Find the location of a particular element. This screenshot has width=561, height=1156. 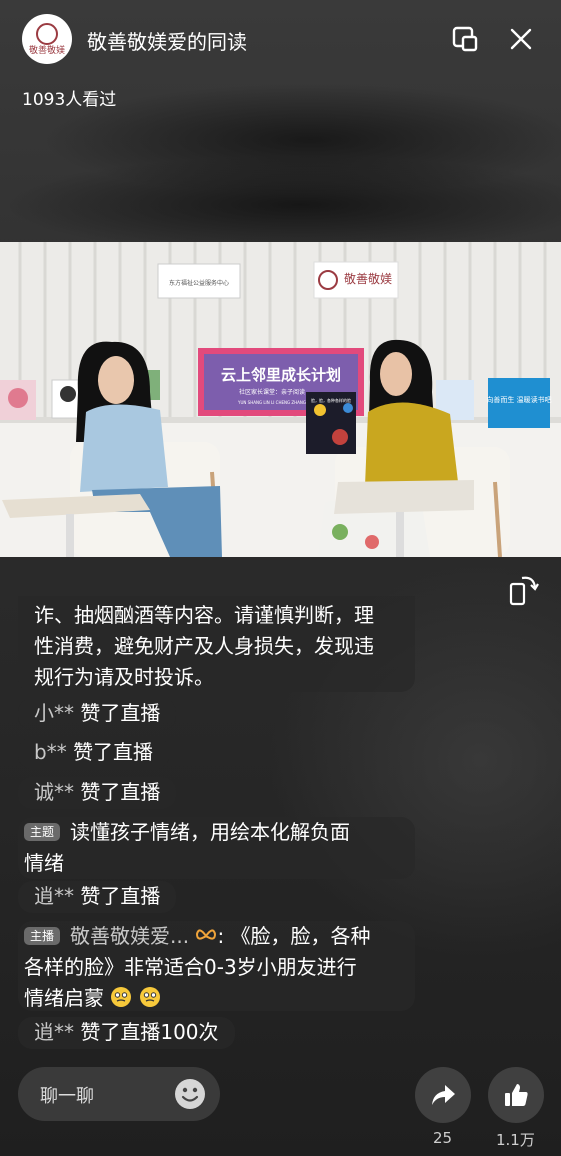

topic-badge: 主题 is located at coordinates (42, 832).